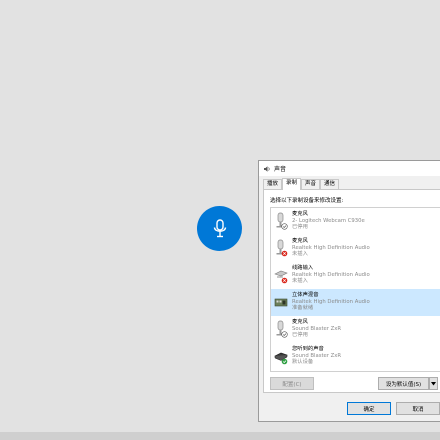  I want to click on what-u-hear-default-icon, so click(281, 358).